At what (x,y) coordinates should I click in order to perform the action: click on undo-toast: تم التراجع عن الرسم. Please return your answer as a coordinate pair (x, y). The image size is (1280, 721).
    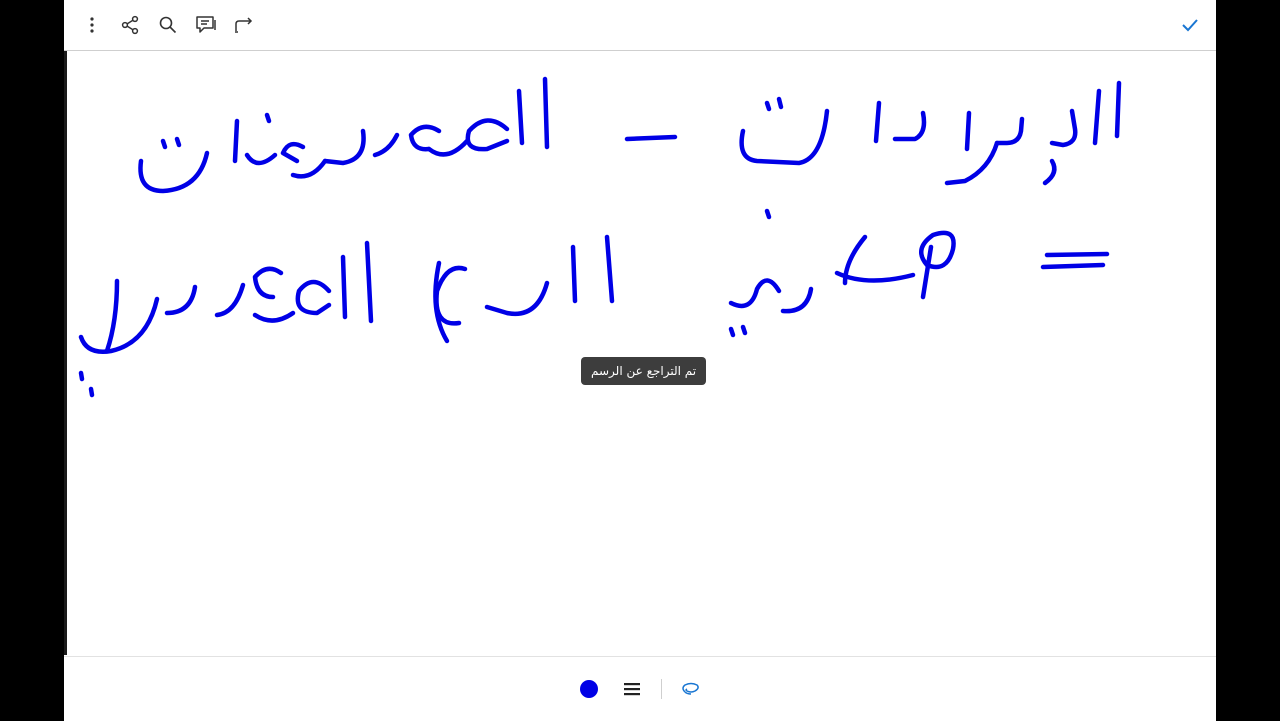
    Looking at the image, I should click on (644, 371).